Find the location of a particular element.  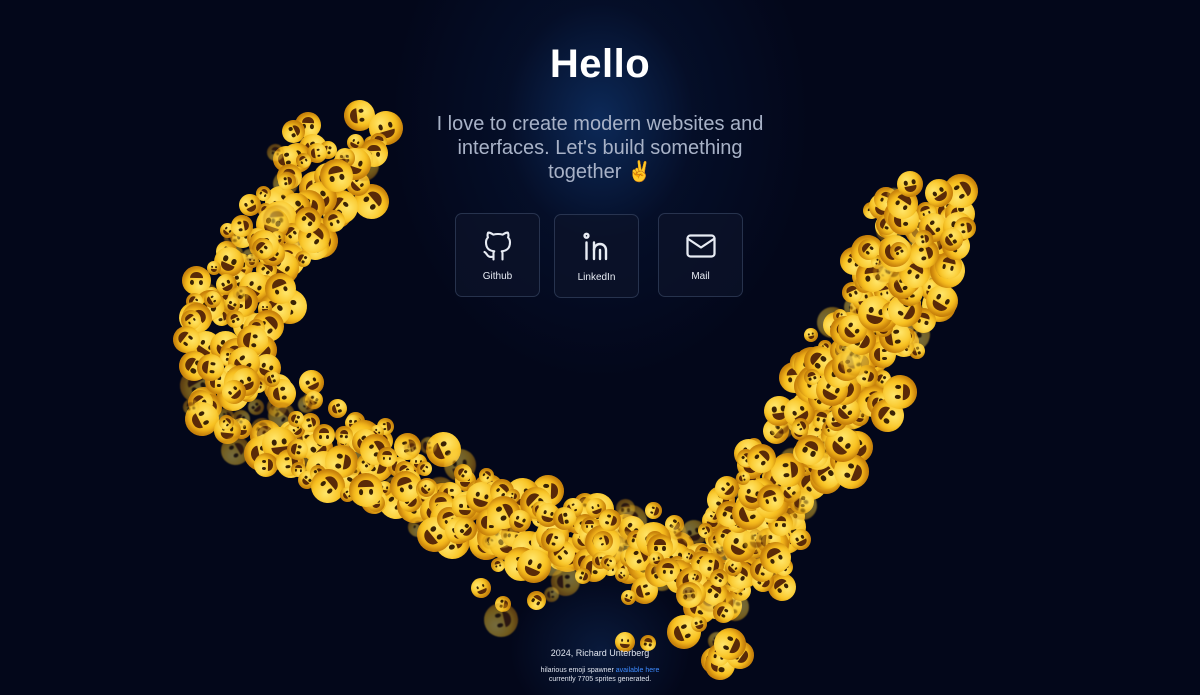

linkedin-icon is located at coordinates (594, 246).